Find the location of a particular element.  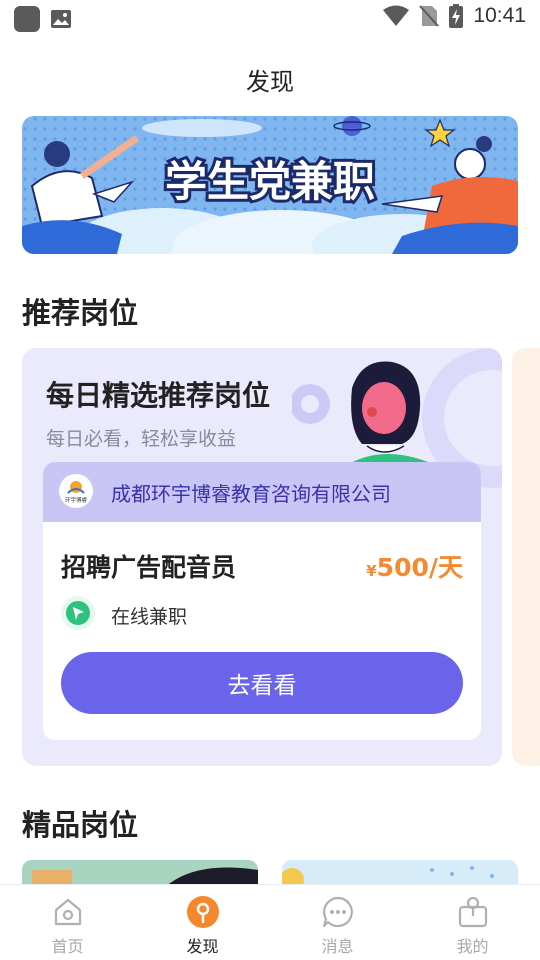

no-sim-icon is located at coordinates (429, 16).